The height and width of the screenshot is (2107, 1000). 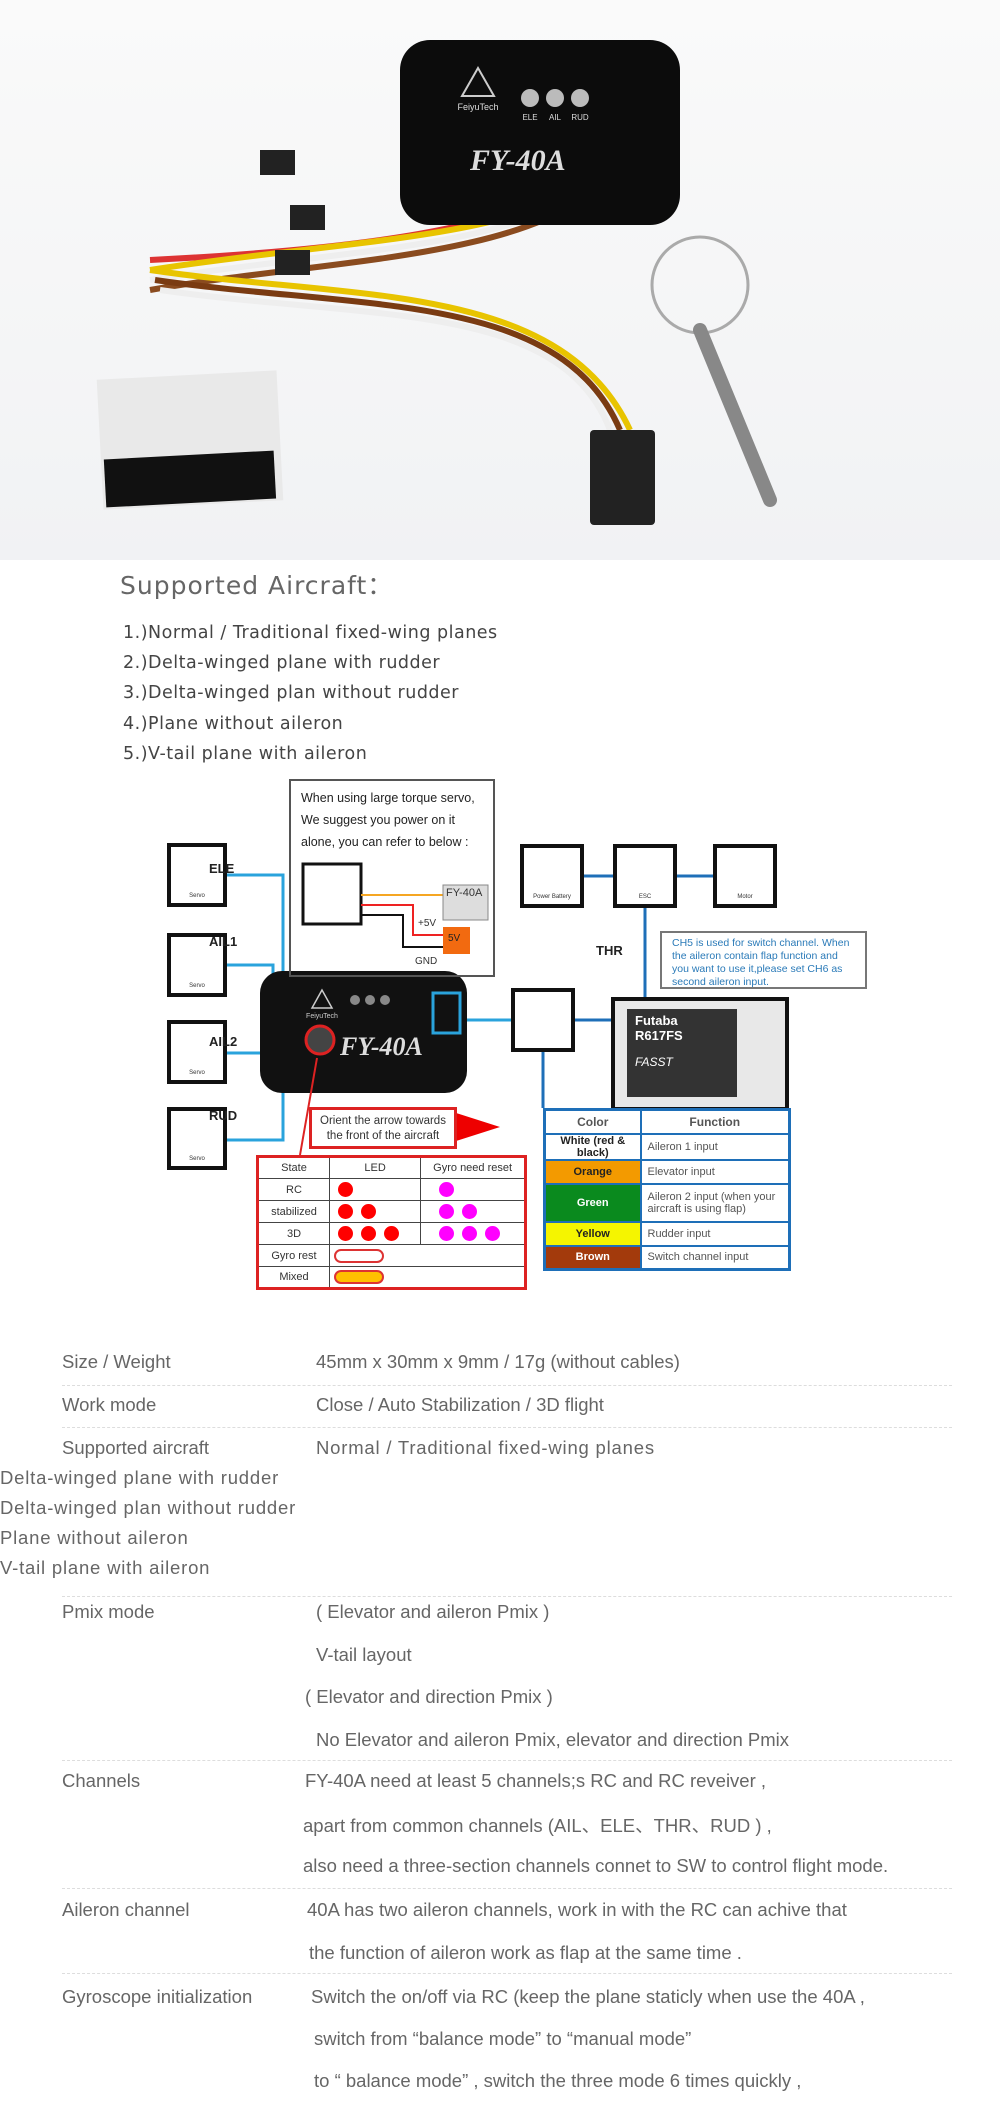 What do you see at coordinates (580, 98) in the screenshot?
I see `led-rud` at bounding box center [580, 98].